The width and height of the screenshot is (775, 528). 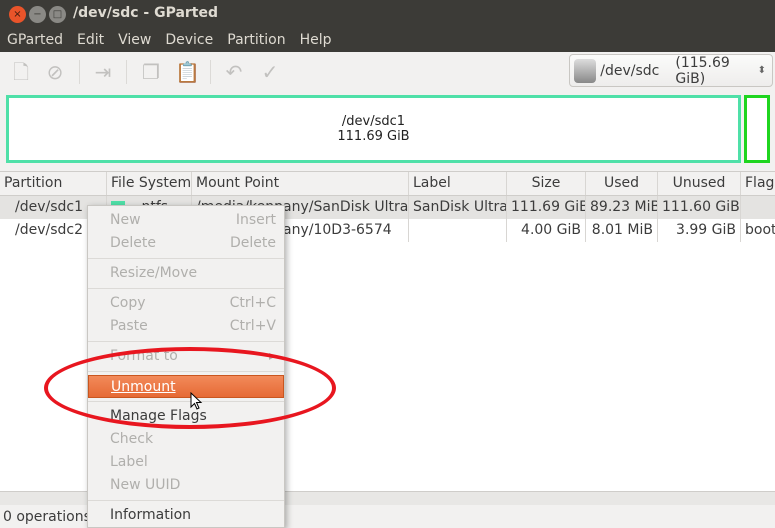 I want to click on col-size: Size, so click(x=546, y=183).